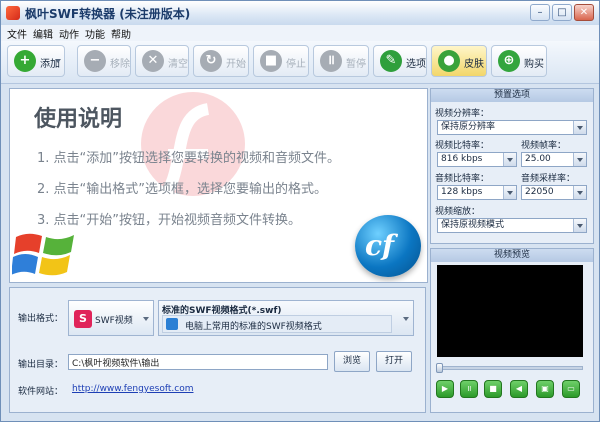 This screenshot has width=600, height=422. What do you see at coordinates (512, 127) in the screenshot?
I see `resolution-select: 保持原分辨率` at bounding box center [512, 127].